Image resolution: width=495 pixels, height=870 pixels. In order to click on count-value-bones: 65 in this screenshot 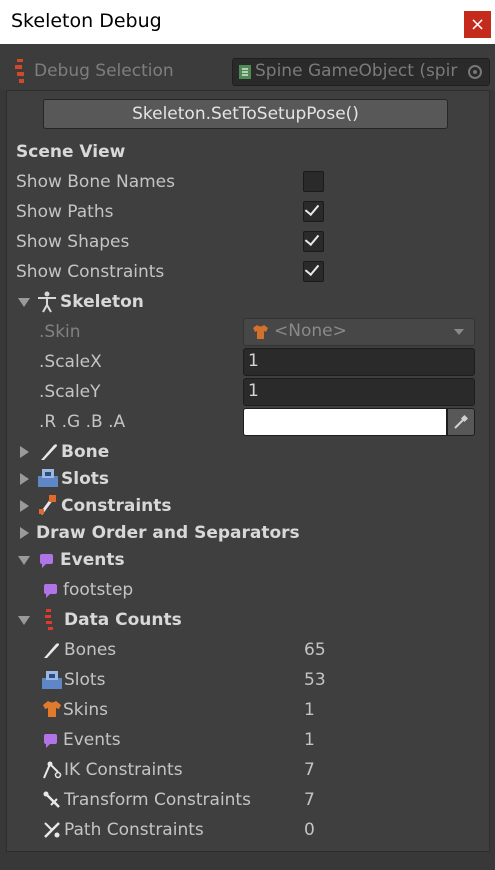, I will do `click(315, 650)`.